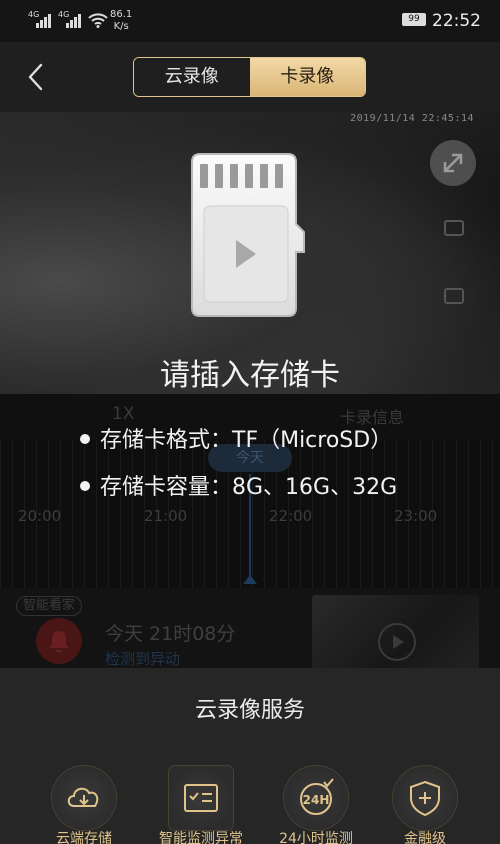 The height and width of the screenshot is (844, 500). Describe the element at coordinates (98, 20) in the screenshot. I see `wifi-icon` at that location.